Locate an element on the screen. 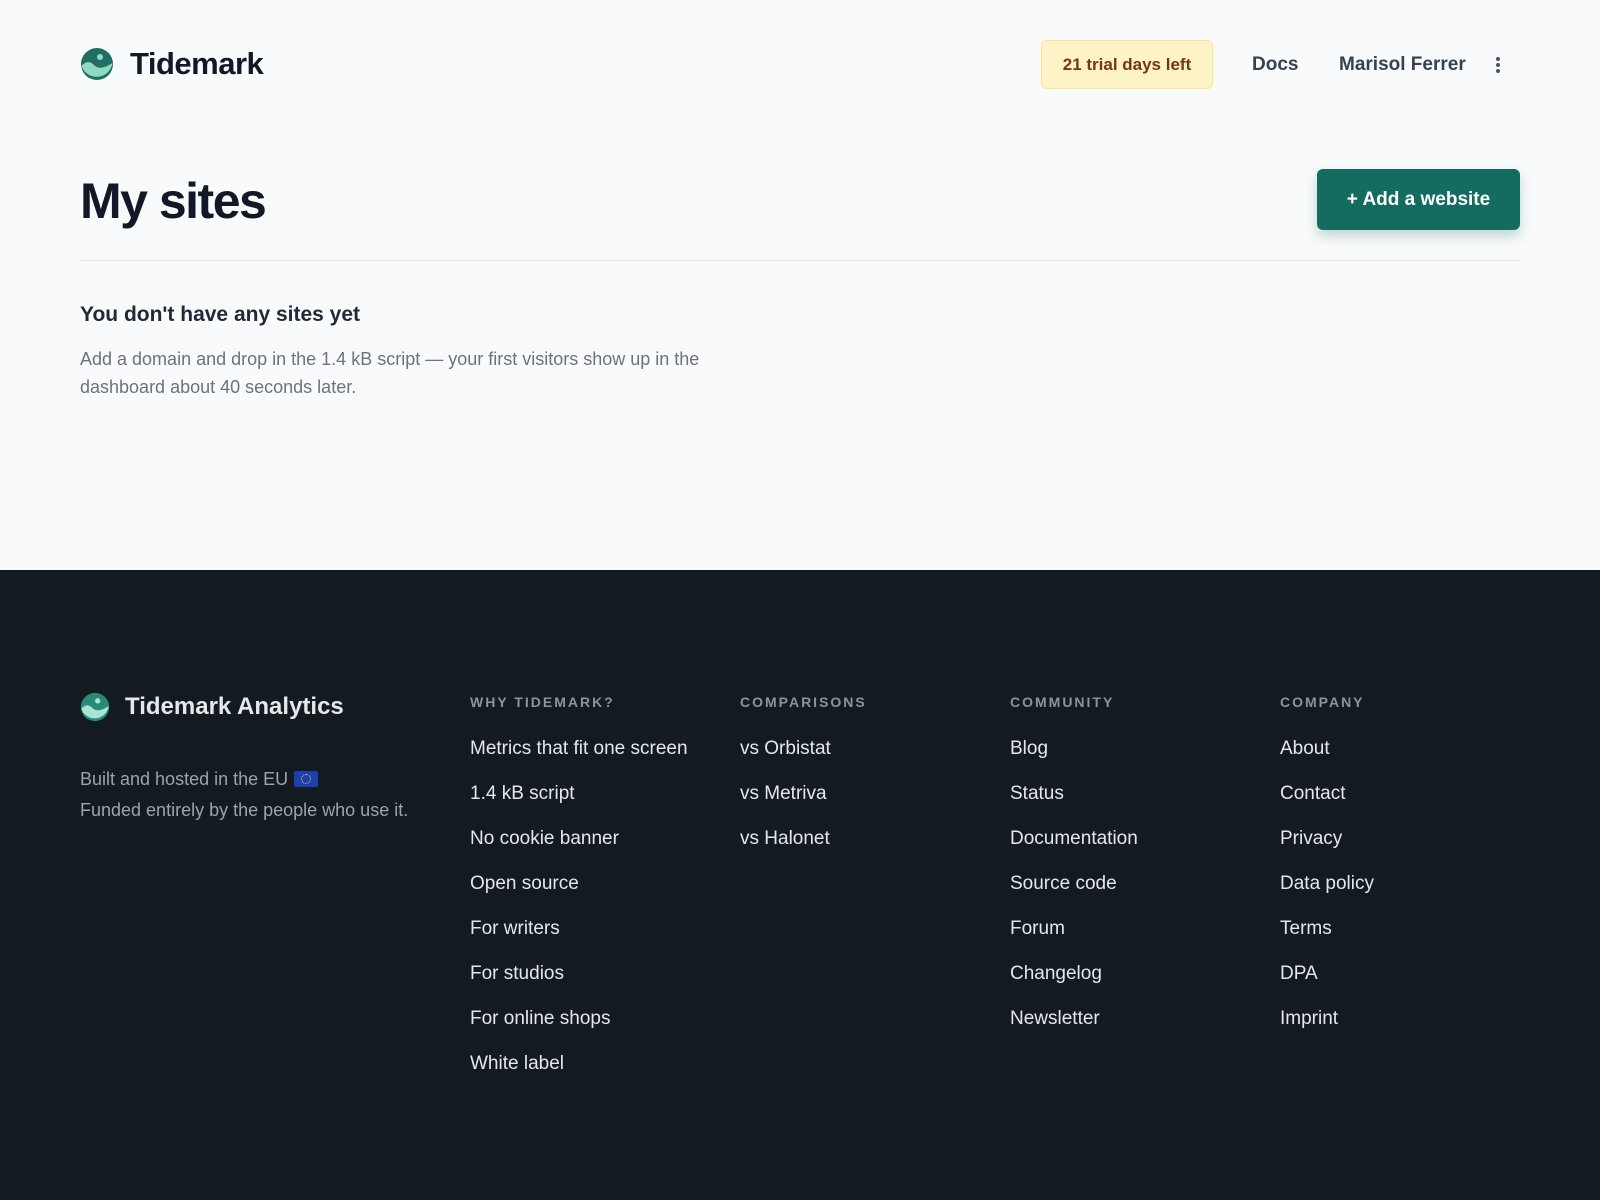 This screenshot has width=1600, height=1200. footer-link: 1.4 kB script is located at coordinates (579, 804).